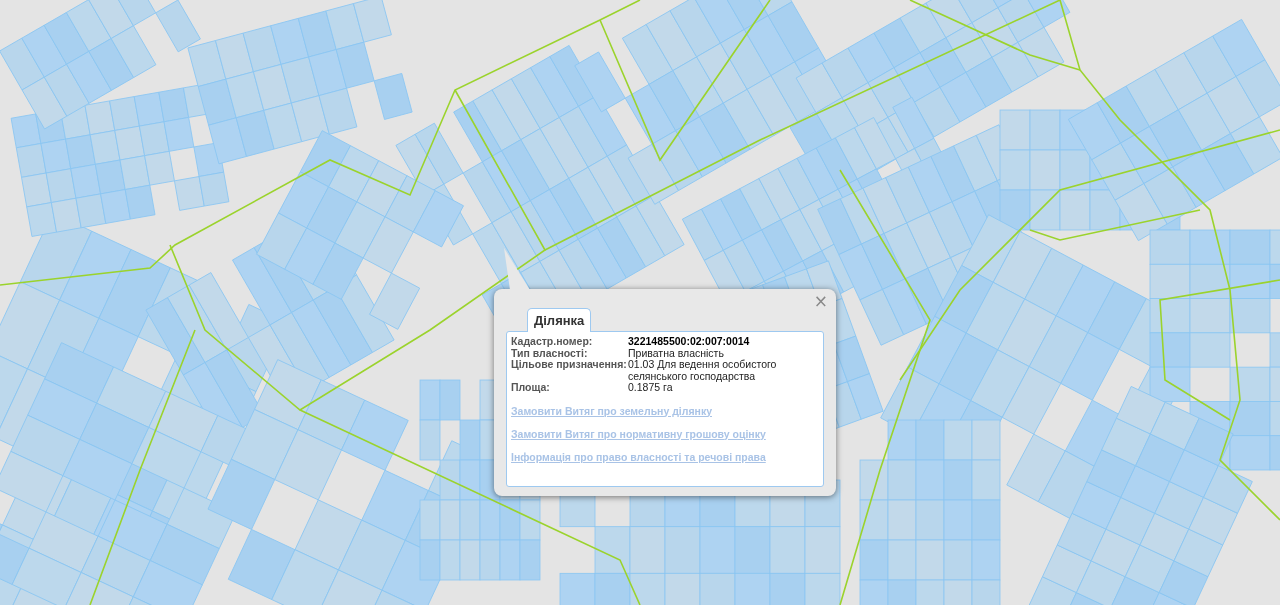 The height and width of the screenshot is (605, 1280). I want to click on order-link: Замовити Витяг про нормативну грошову оцінку, so click(638, 433).